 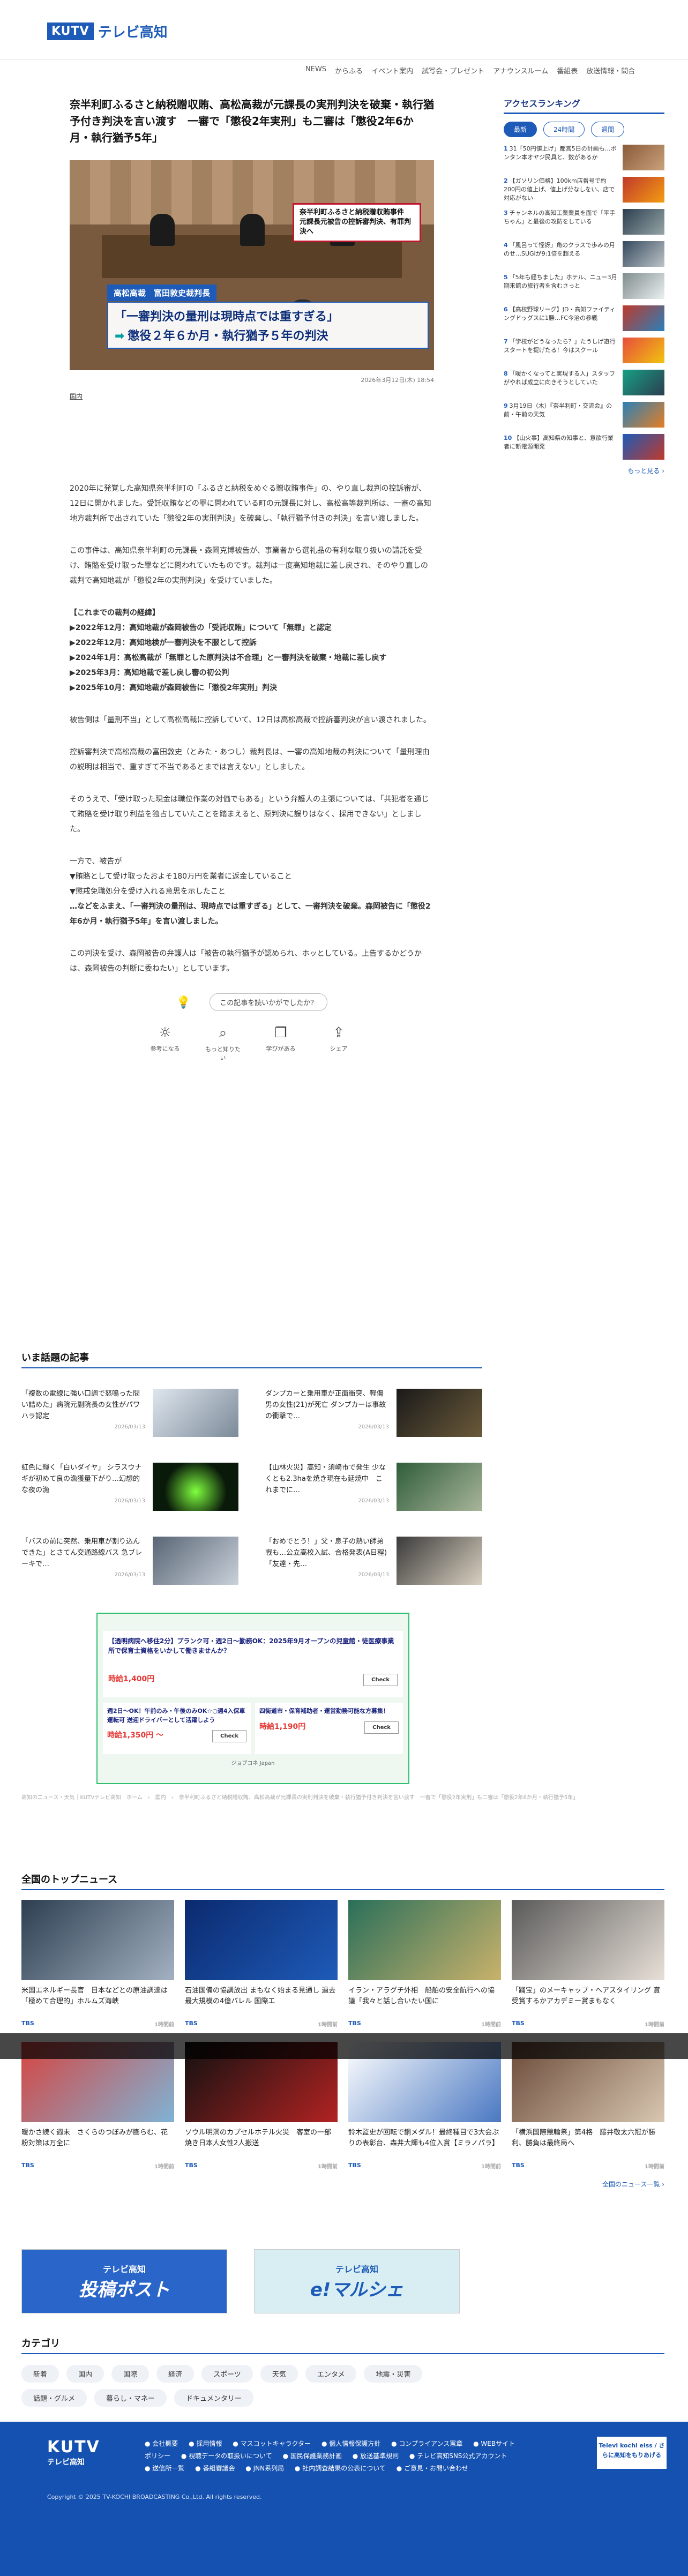 What do you see at coordinates (214, 2398) in the screenshot?
I see `category-chip: ドキュメンタリー` at bounding box center [214, 2398].